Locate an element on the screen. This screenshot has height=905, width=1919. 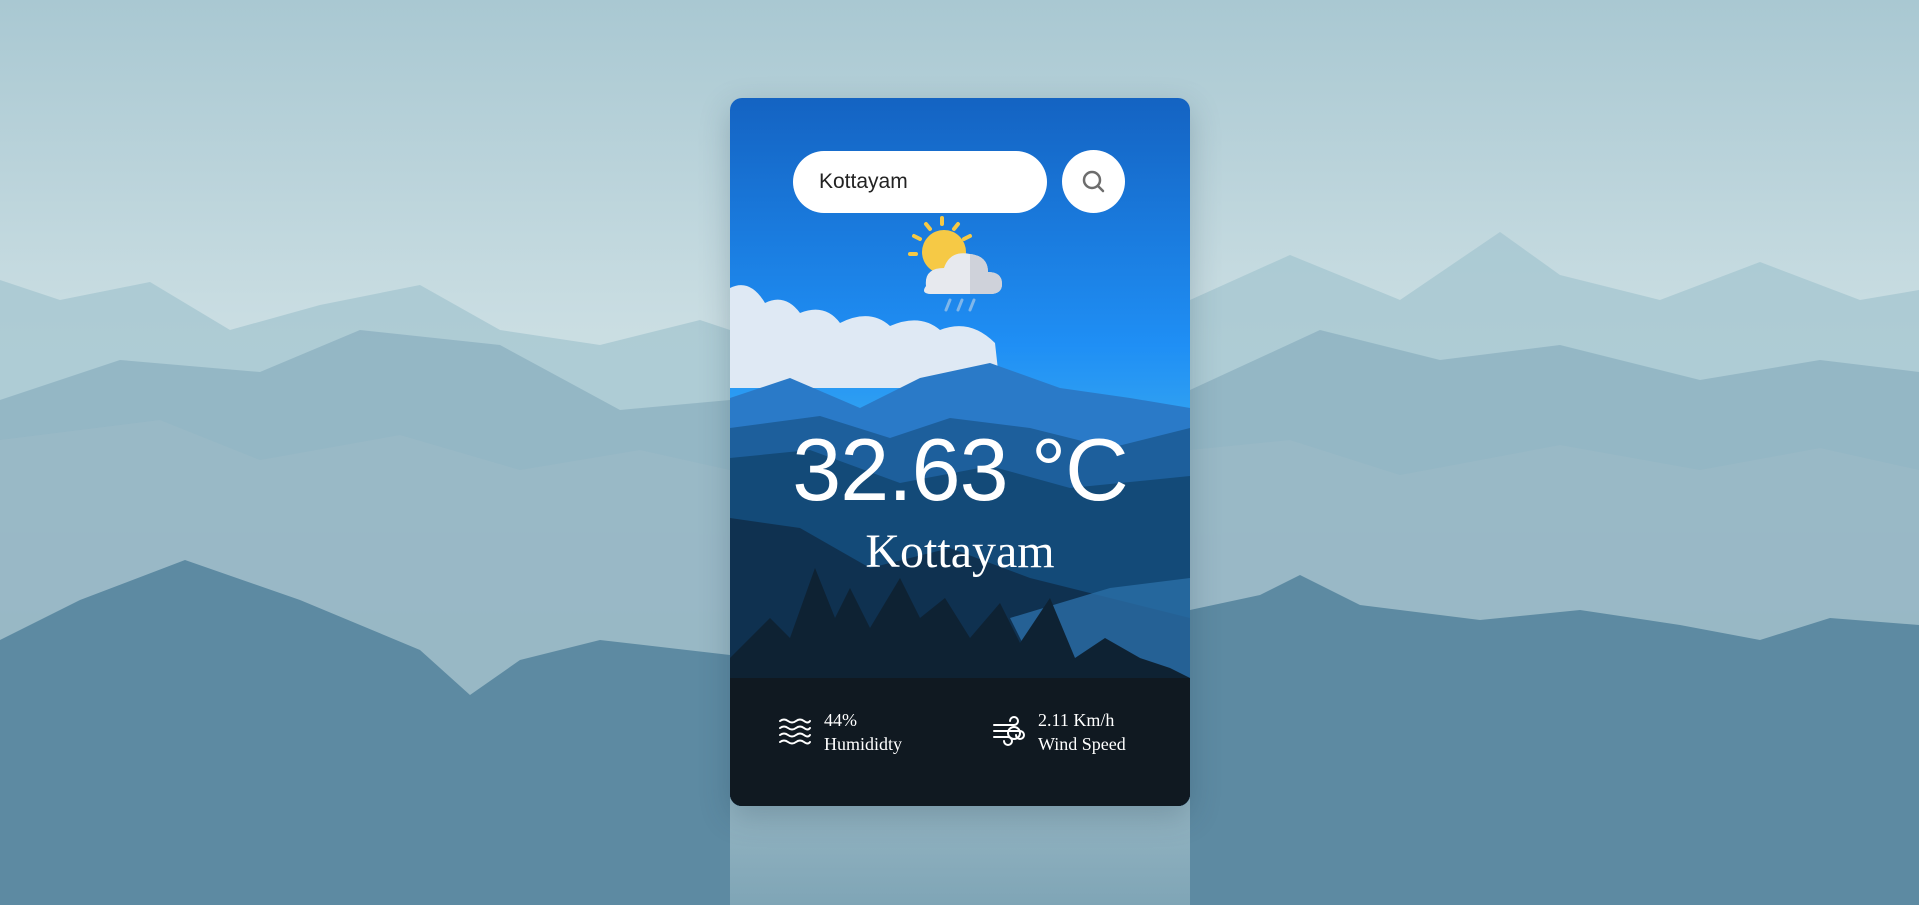
humidity-stat: 44% Humididty is located at coordinates (840, 732).